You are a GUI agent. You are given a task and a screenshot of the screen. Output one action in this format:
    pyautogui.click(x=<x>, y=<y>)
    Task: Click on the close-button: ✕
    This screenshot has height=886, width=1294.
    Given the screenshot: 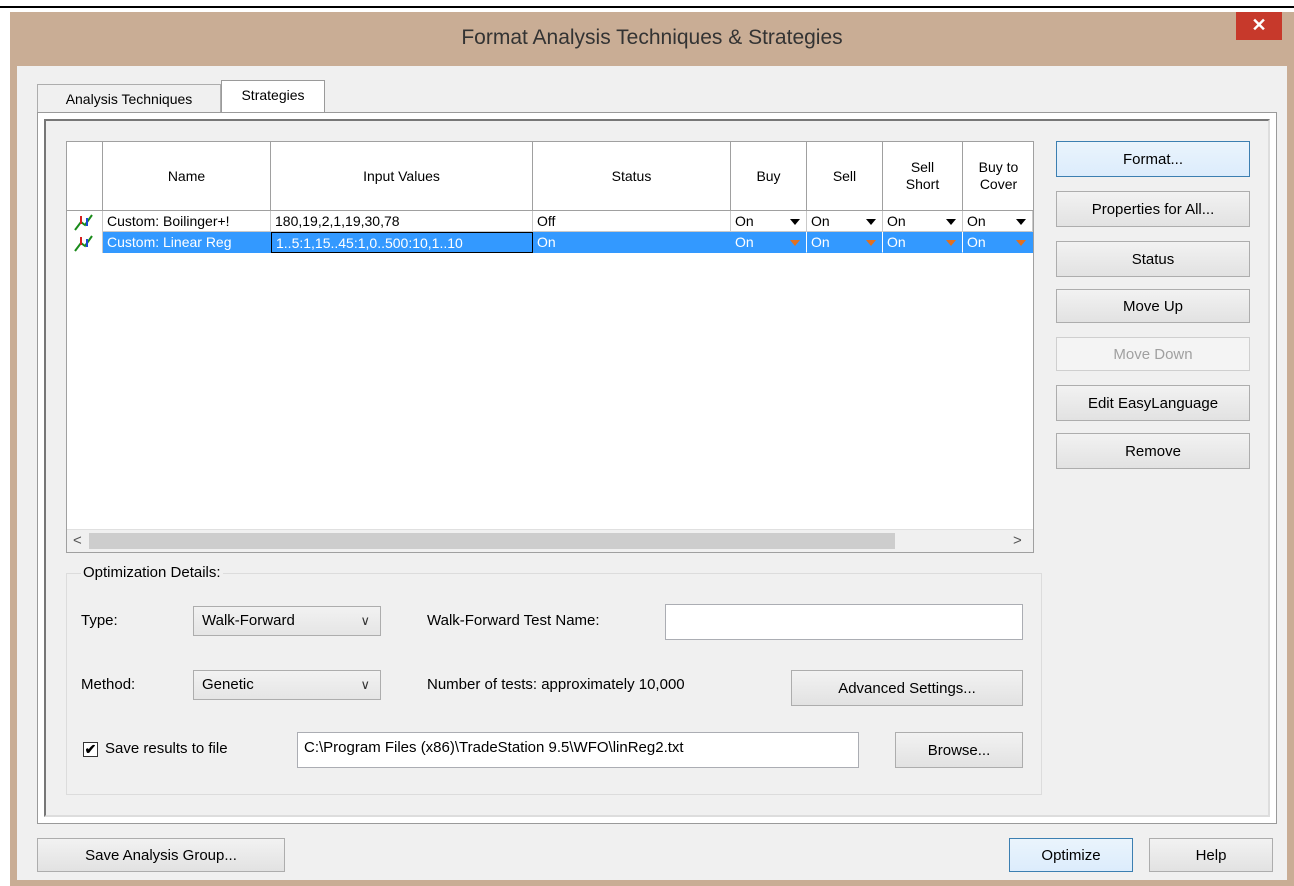 What is the action you would take?
    pyautogui.click(x=1259, y=26)
    